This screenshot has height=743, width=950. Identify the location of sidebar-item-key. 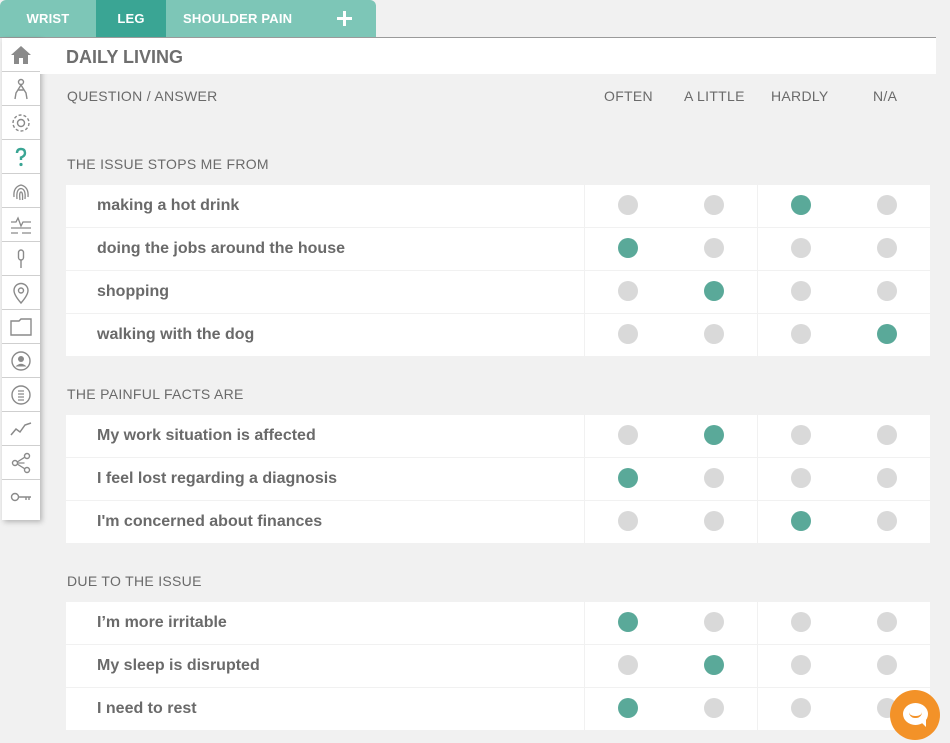
(21, 497).